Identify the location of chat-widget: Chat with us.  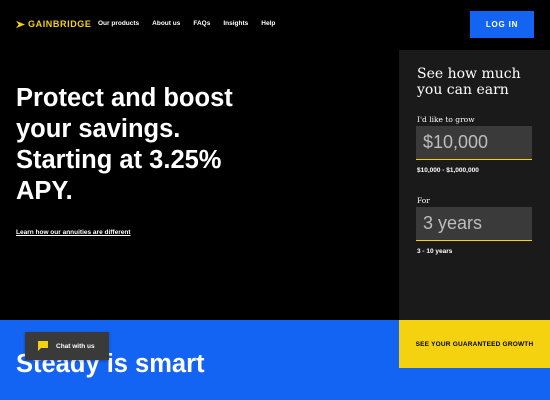
(67, 346).